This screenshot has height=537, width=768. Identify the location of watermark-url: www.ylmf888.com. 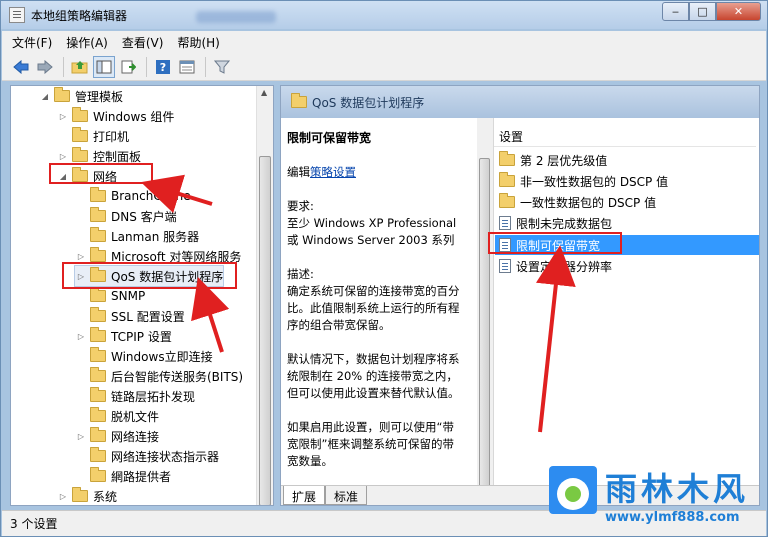
(672, 517).